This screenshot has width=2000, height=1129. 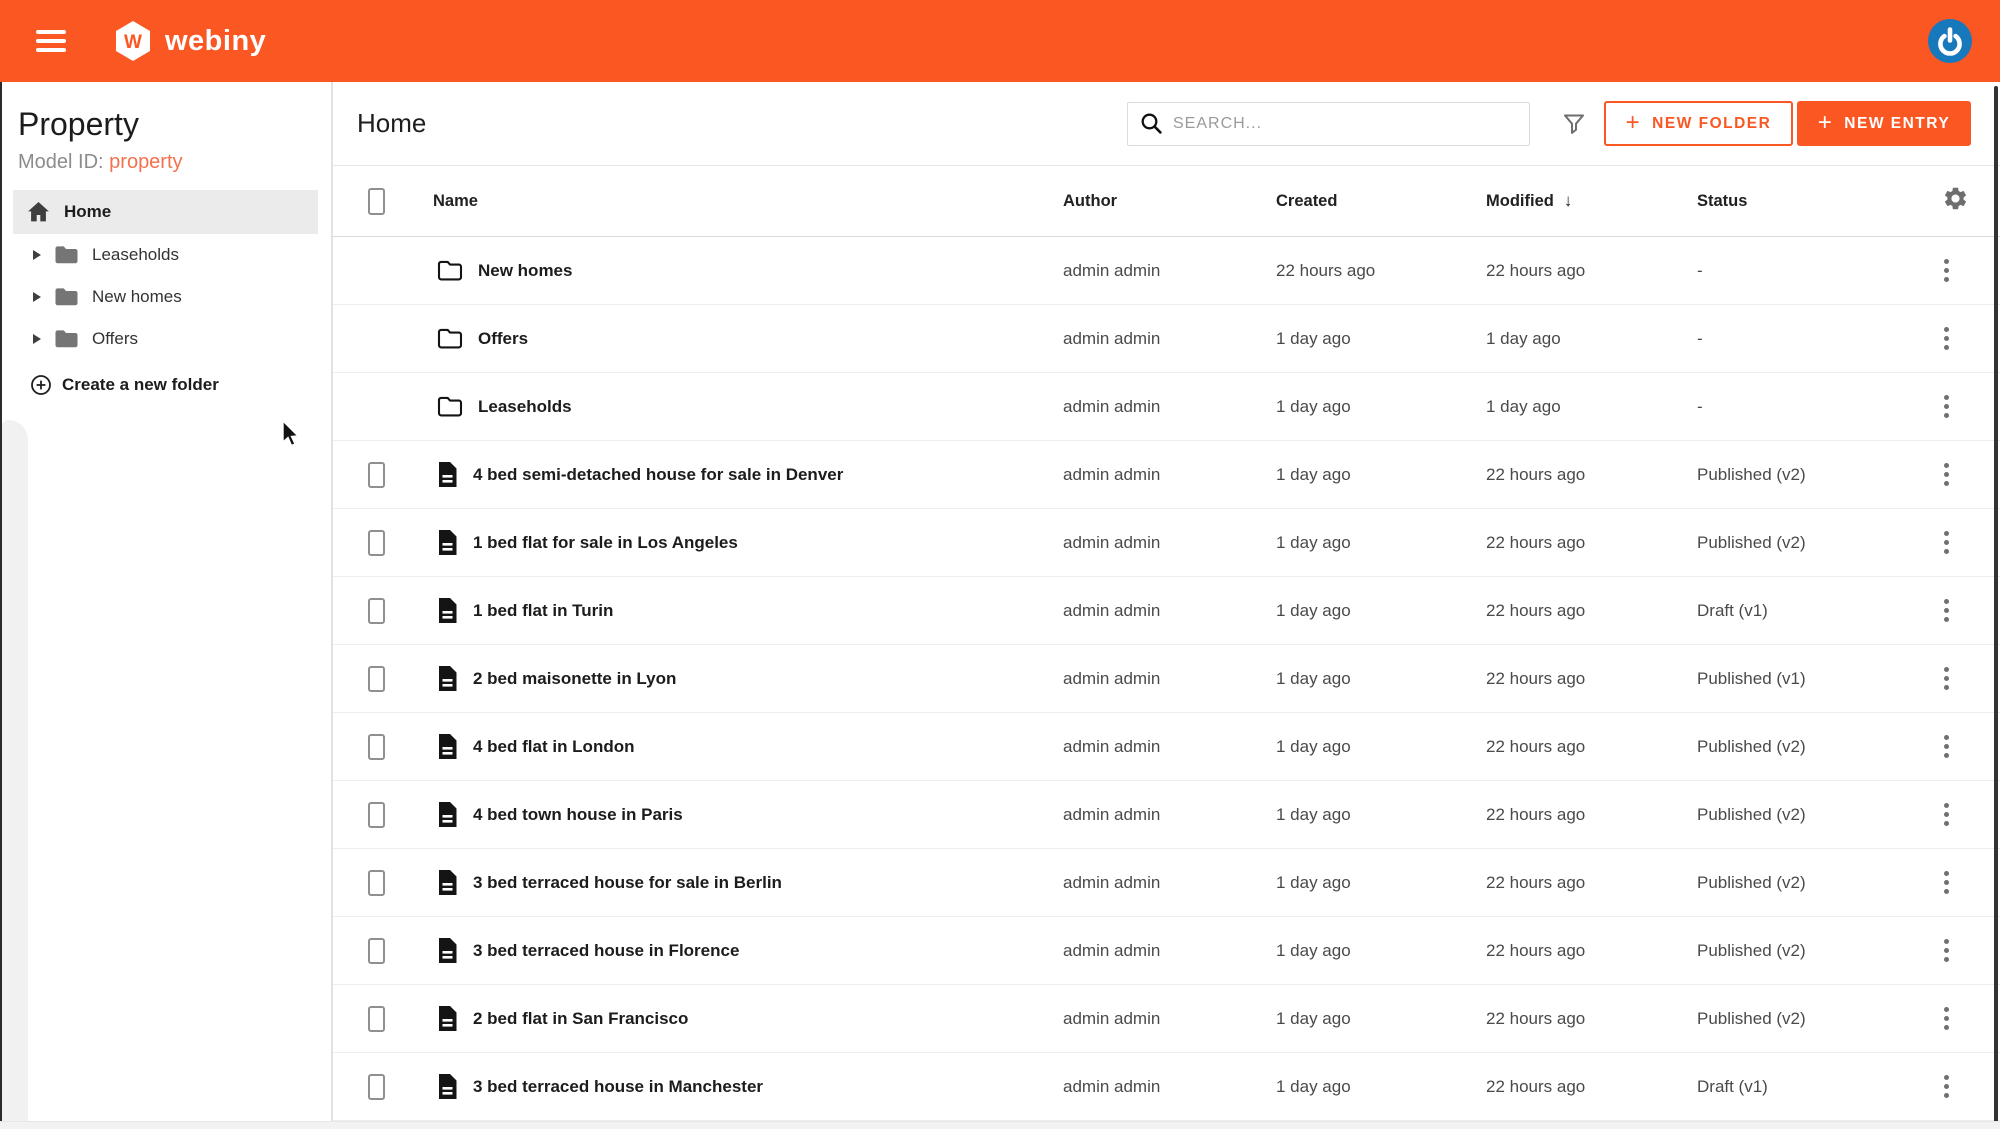 I want to click on bottom-overflow-strip, so click(x=1000, y=1125).